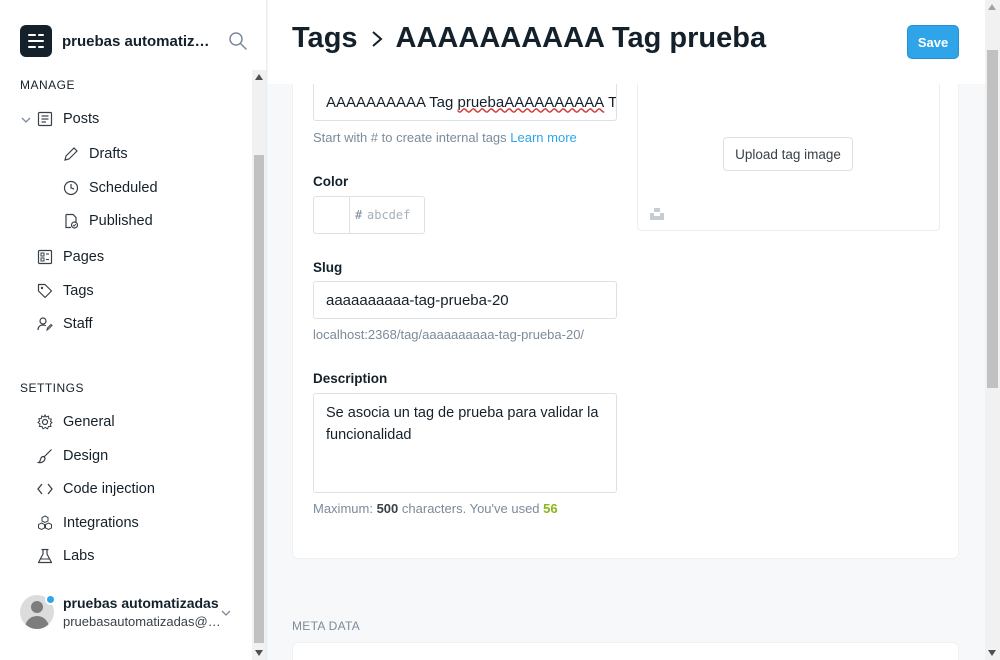 The image size is (1000, 660). Describe the element at coordinates (50, 599) in the screenshot. I see `notification-dot` at that location.